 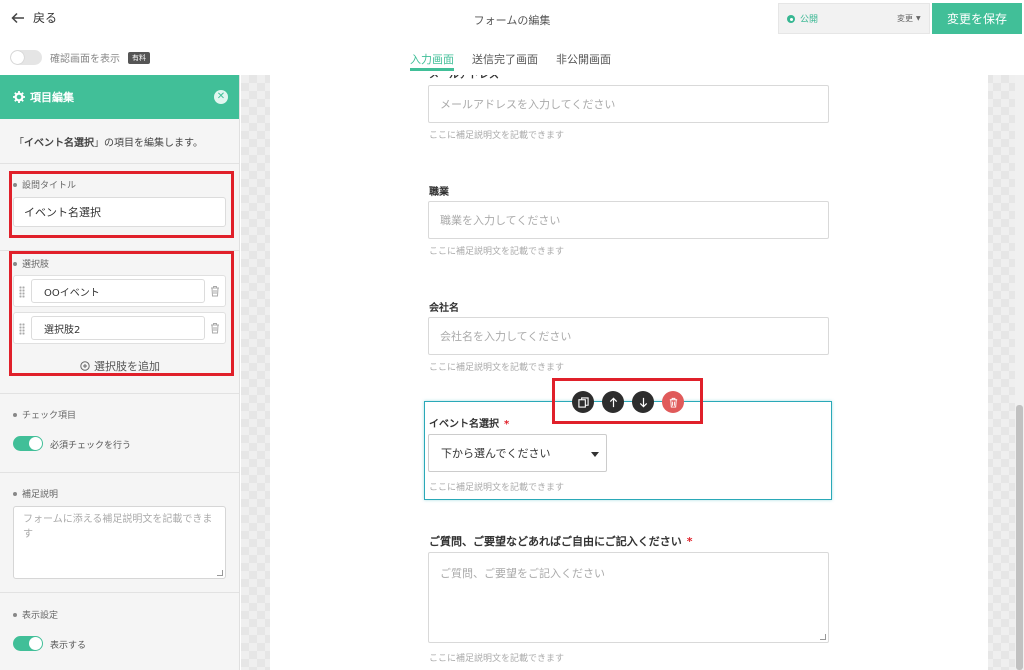 I want to click on confirm-screen-label: 確認画面を表示, so click(x=85, y=59).